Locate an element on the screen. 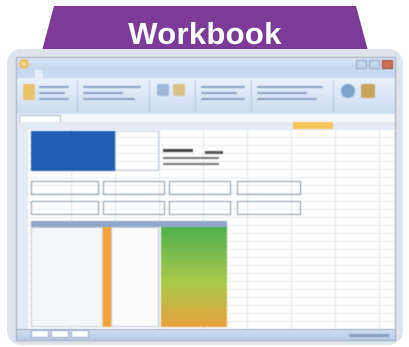 Image resolution: width=409 pixels, height=347 pixels. ribbon is located at coordinates (206, 96).